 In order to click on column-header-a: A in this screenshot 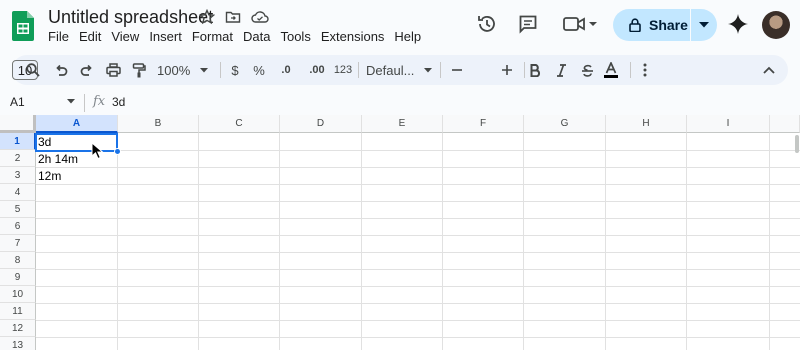, I will do `click(77, 124)`.